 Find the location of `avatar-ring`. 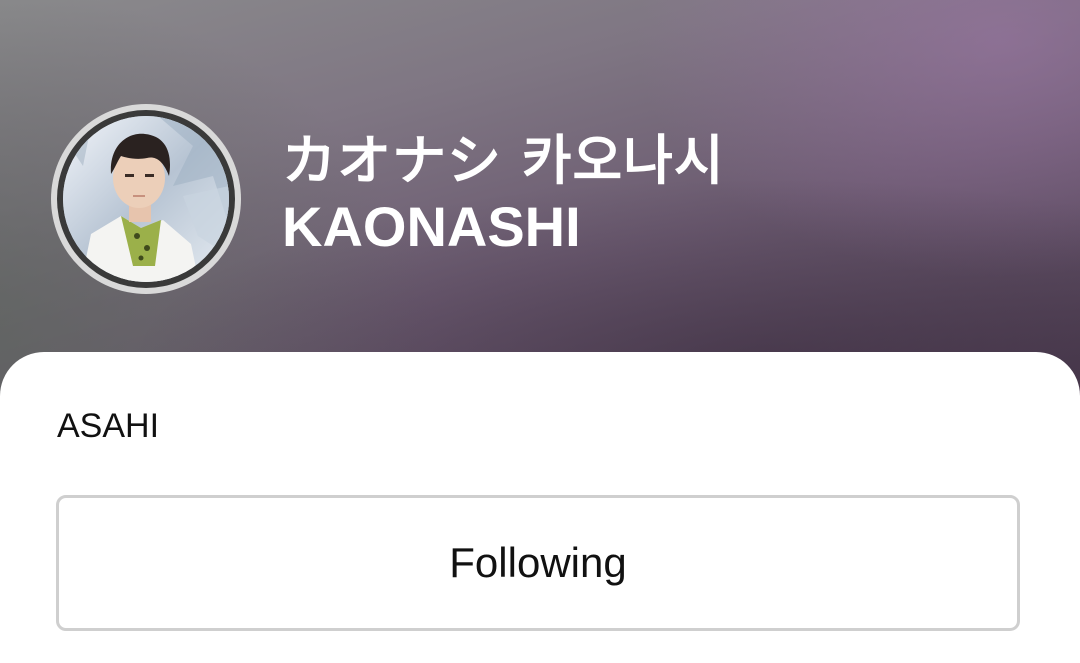

avatar-ring is located at coordinates (146, 199).